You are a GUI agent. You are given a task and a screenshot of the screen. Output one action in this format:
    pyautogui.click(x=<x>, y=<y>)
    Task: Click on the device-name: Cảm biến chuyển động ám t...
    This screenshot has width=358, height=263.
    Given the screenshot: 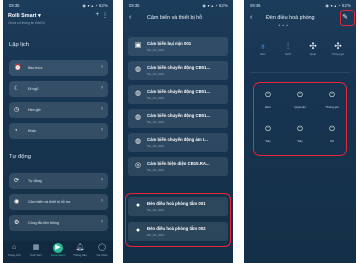 What is the action you would take?
    pyautogui.click(x=177, y=139)
    